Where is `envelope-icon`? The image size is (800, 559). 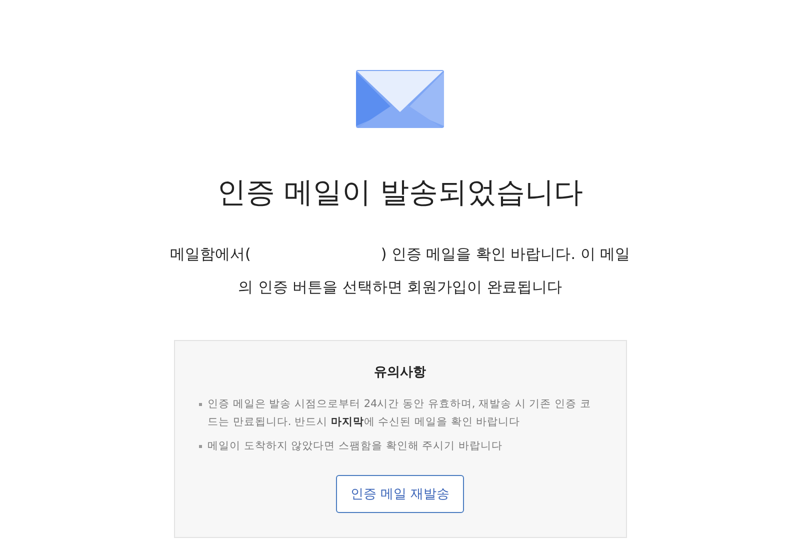 envelope-icon is located at coordinates (400, 99).